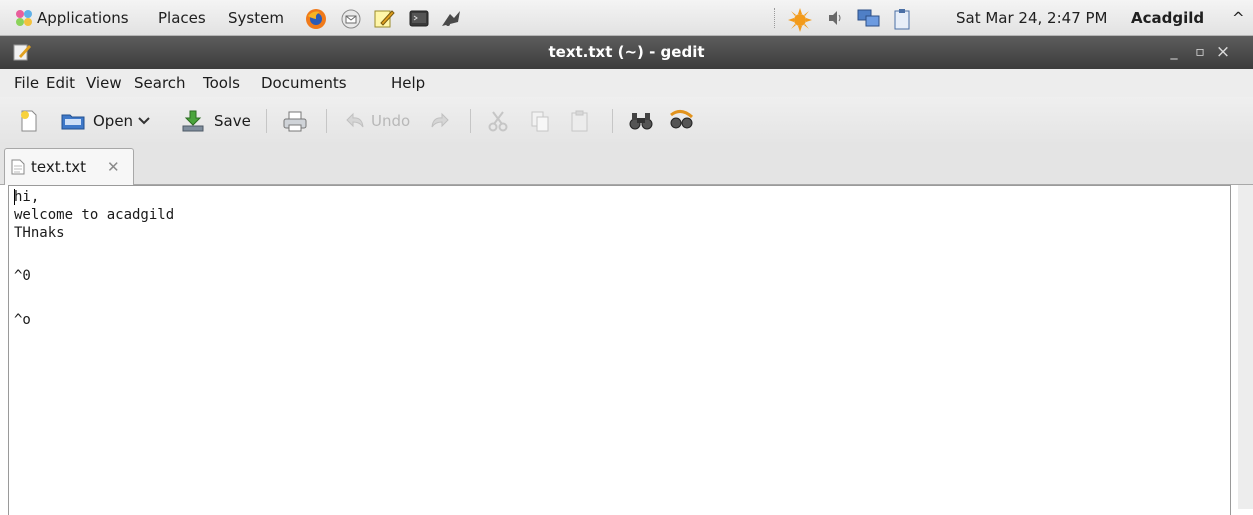  Describe the element at coordinates (18, 169) in the screenshot. I see `document-icon` at that location.